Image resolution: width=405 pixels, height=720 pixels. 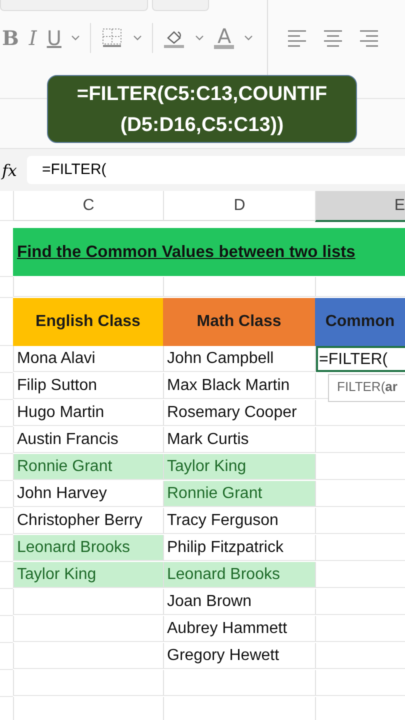 What do you see at coordinates (239, 206) in the screenshot?
I see `column-header: D` at bounding box center [239, 206].